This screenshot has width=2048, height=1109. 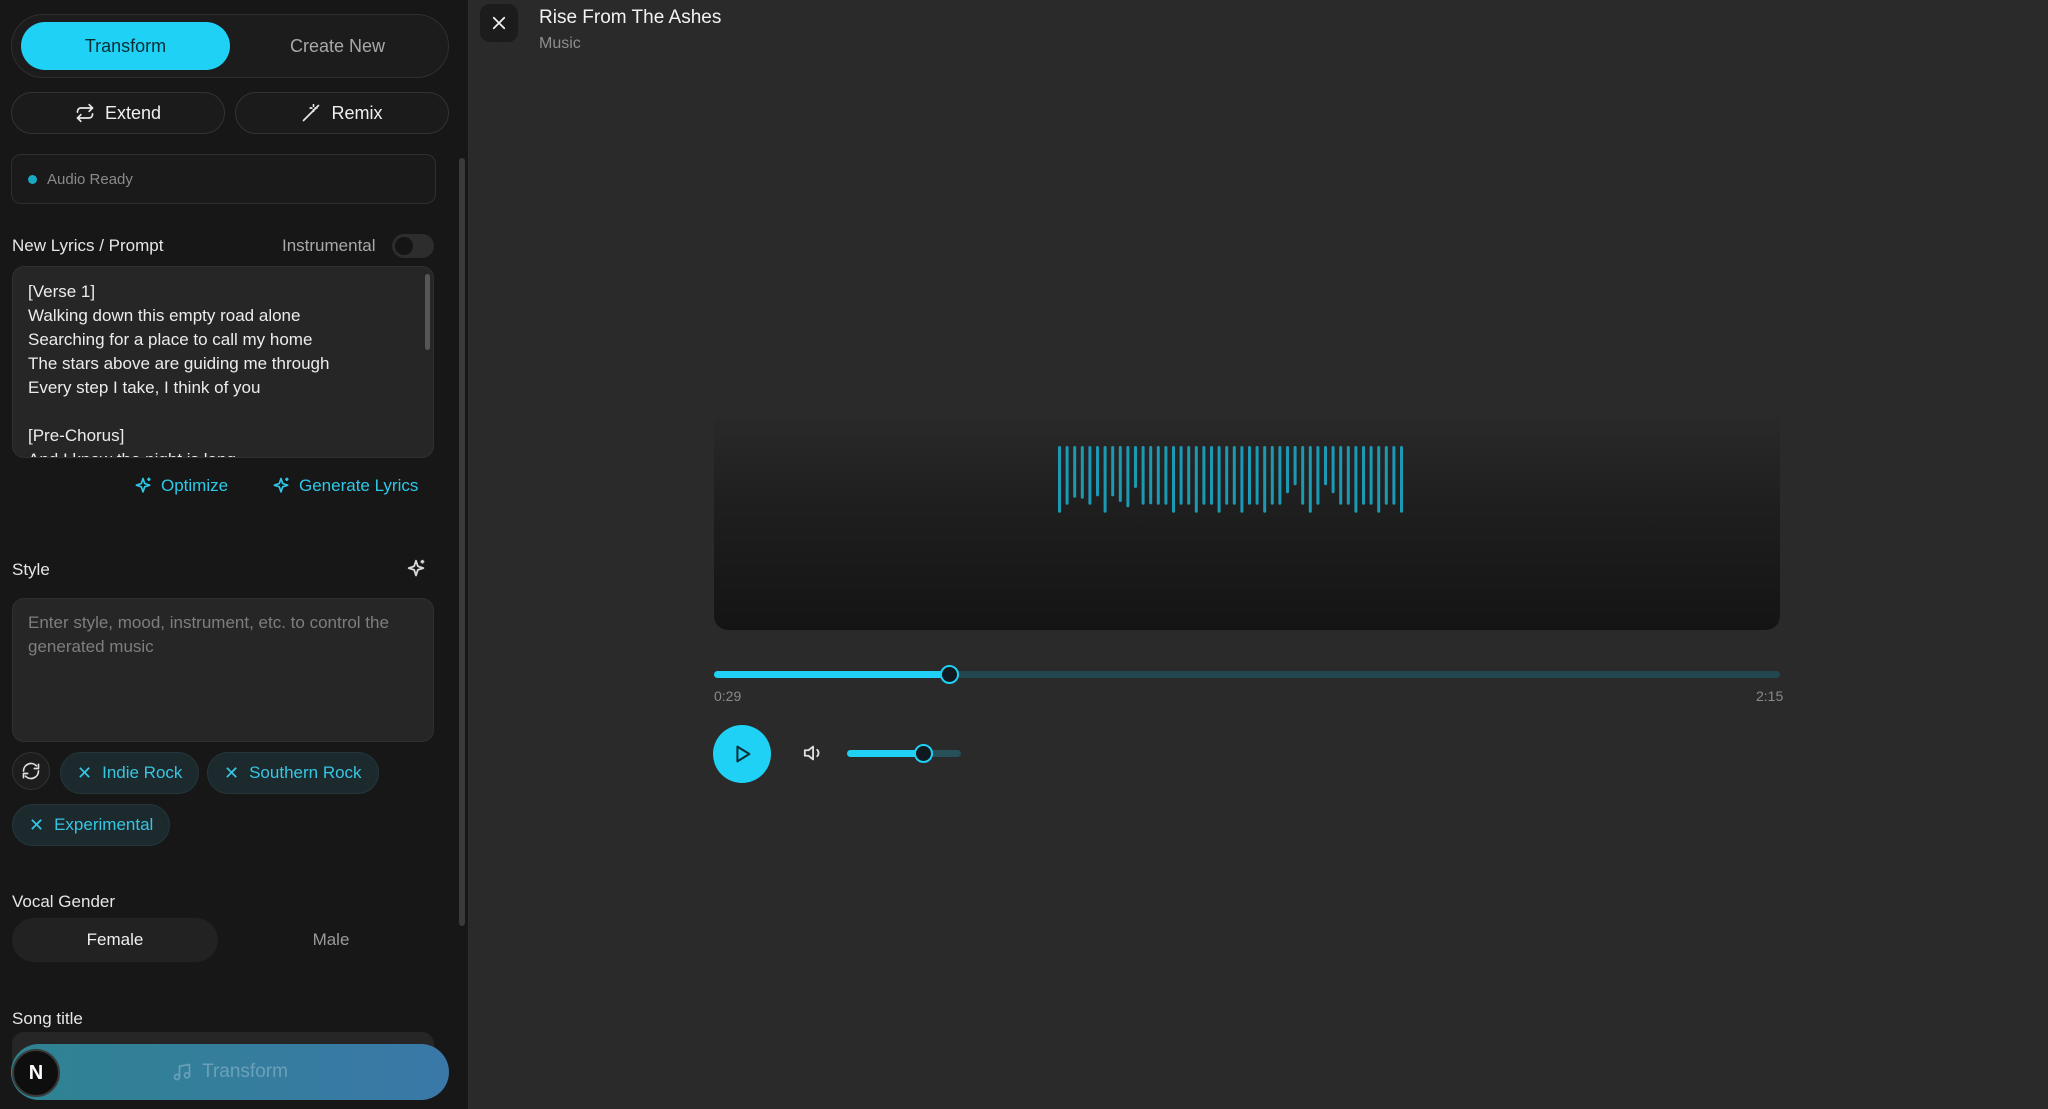 I want to click on volume-fill, so click(x=885, y=753).